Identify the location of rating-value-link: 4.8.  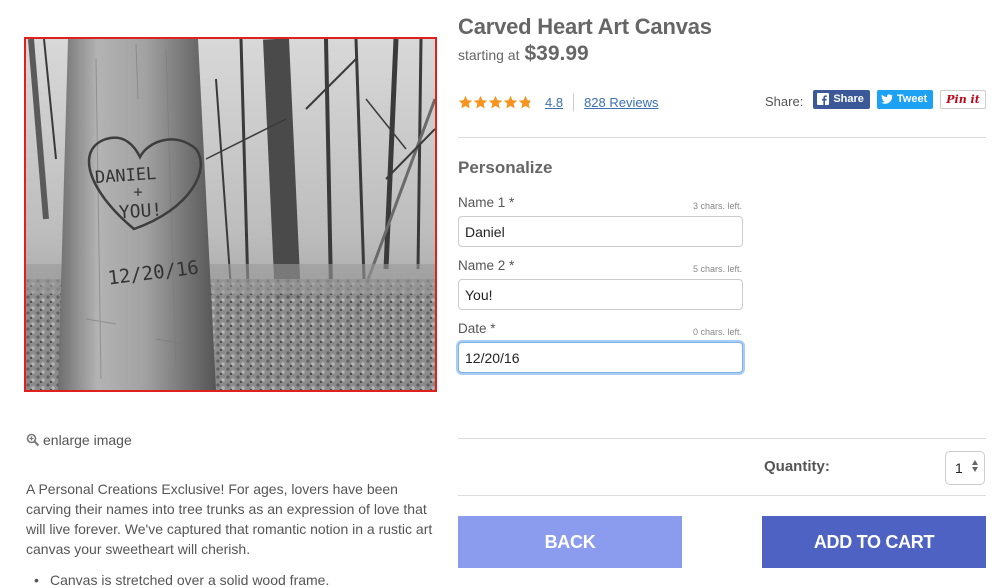
(554, 102).